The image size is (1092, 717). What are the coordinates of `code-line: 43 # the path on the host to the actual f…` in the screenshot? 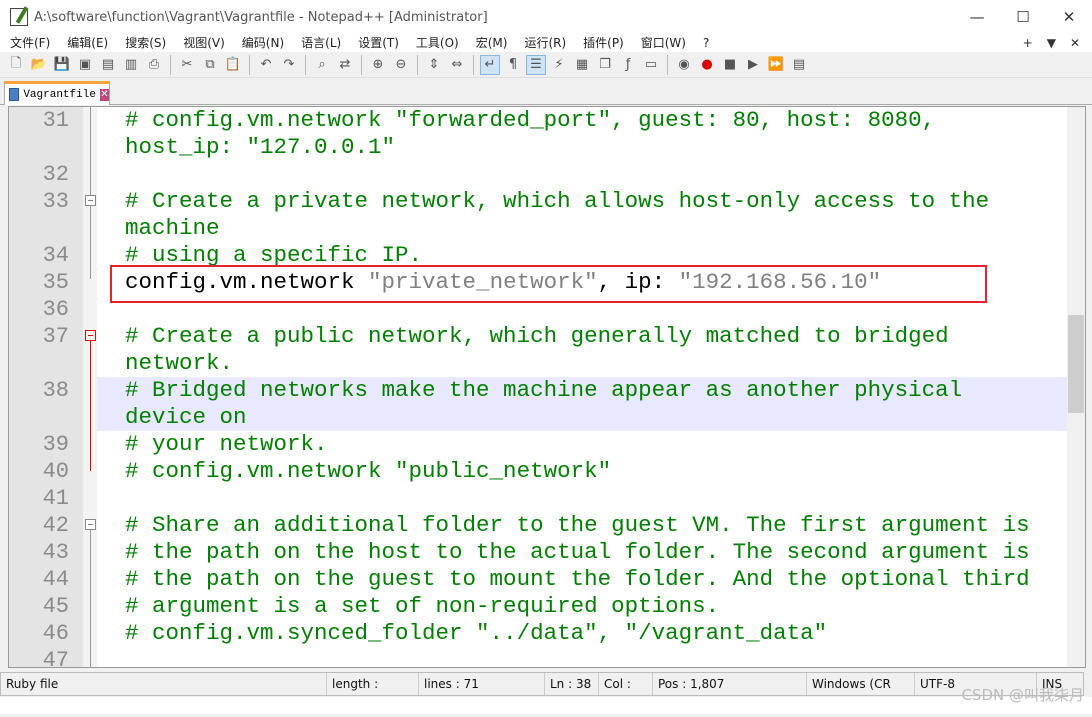 It's located at (555, 552).